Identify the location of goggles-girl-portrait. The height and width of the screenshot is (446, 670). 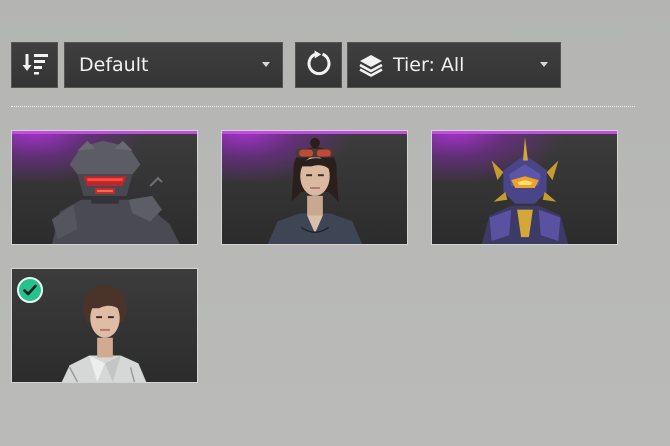
(315, 190).